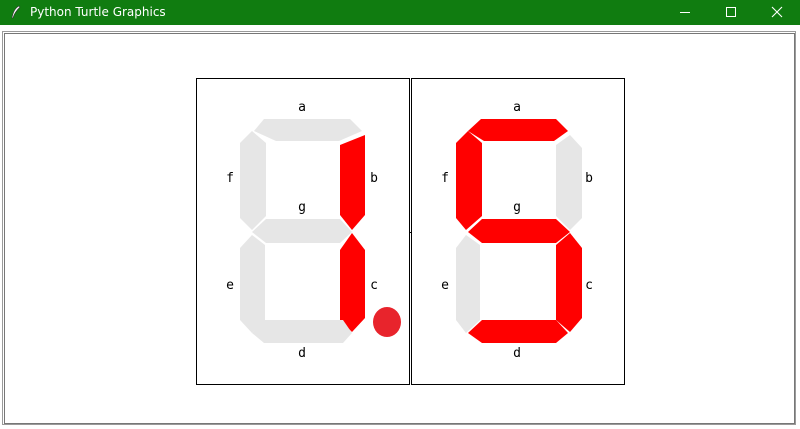 The image size is (800, 429). I want to click on digit-2-segment-c, so click(569, 282).